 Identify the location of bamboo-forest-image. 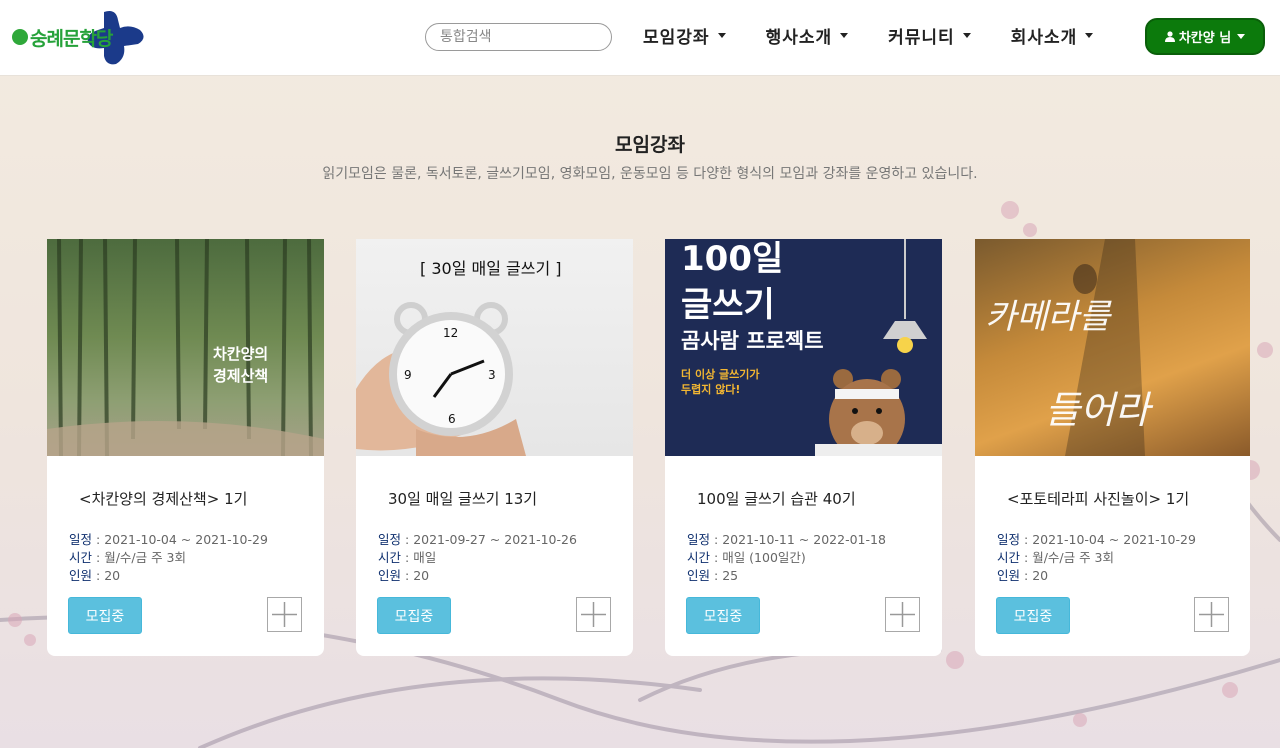
(185, 347).